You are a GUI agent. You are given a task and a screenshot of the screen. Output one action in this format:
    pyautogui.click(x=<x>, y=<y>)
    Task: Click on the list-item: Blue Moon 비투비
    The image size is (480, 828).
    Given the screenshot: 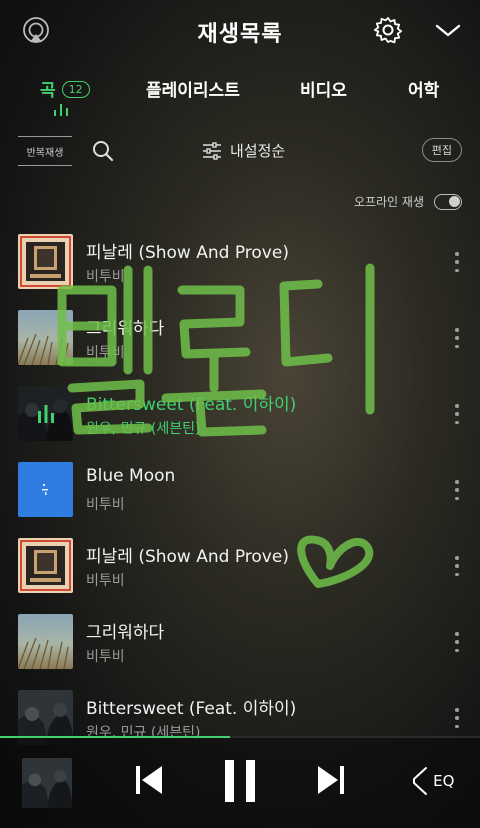 What is the action you would take?
    pyautogui.click(x=240, y=490)
    